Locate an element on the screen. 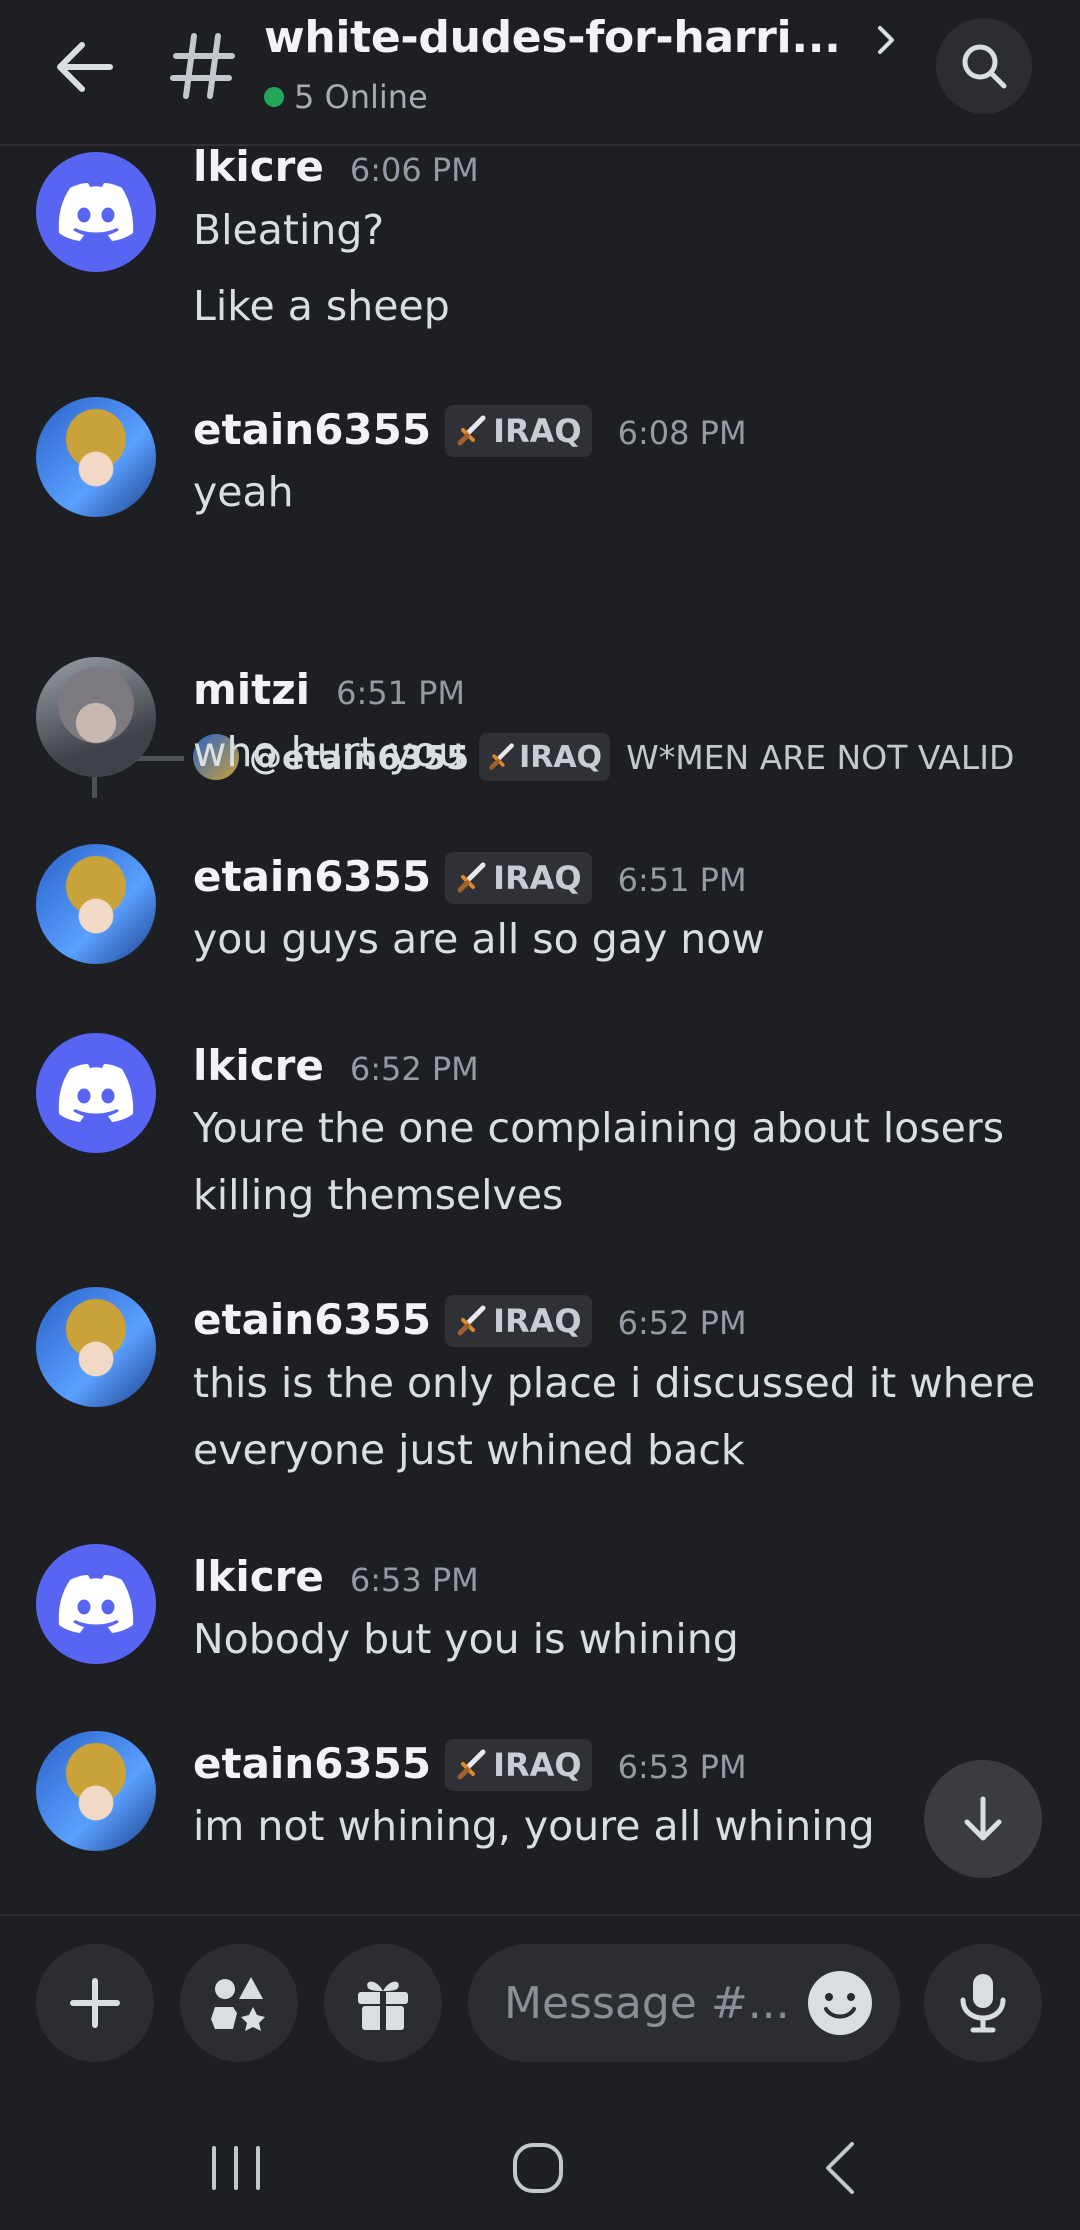 Image resolution: width=1080 pixels, height=2230 pixels. smiley-icon is located at coordinates (840, 2003).